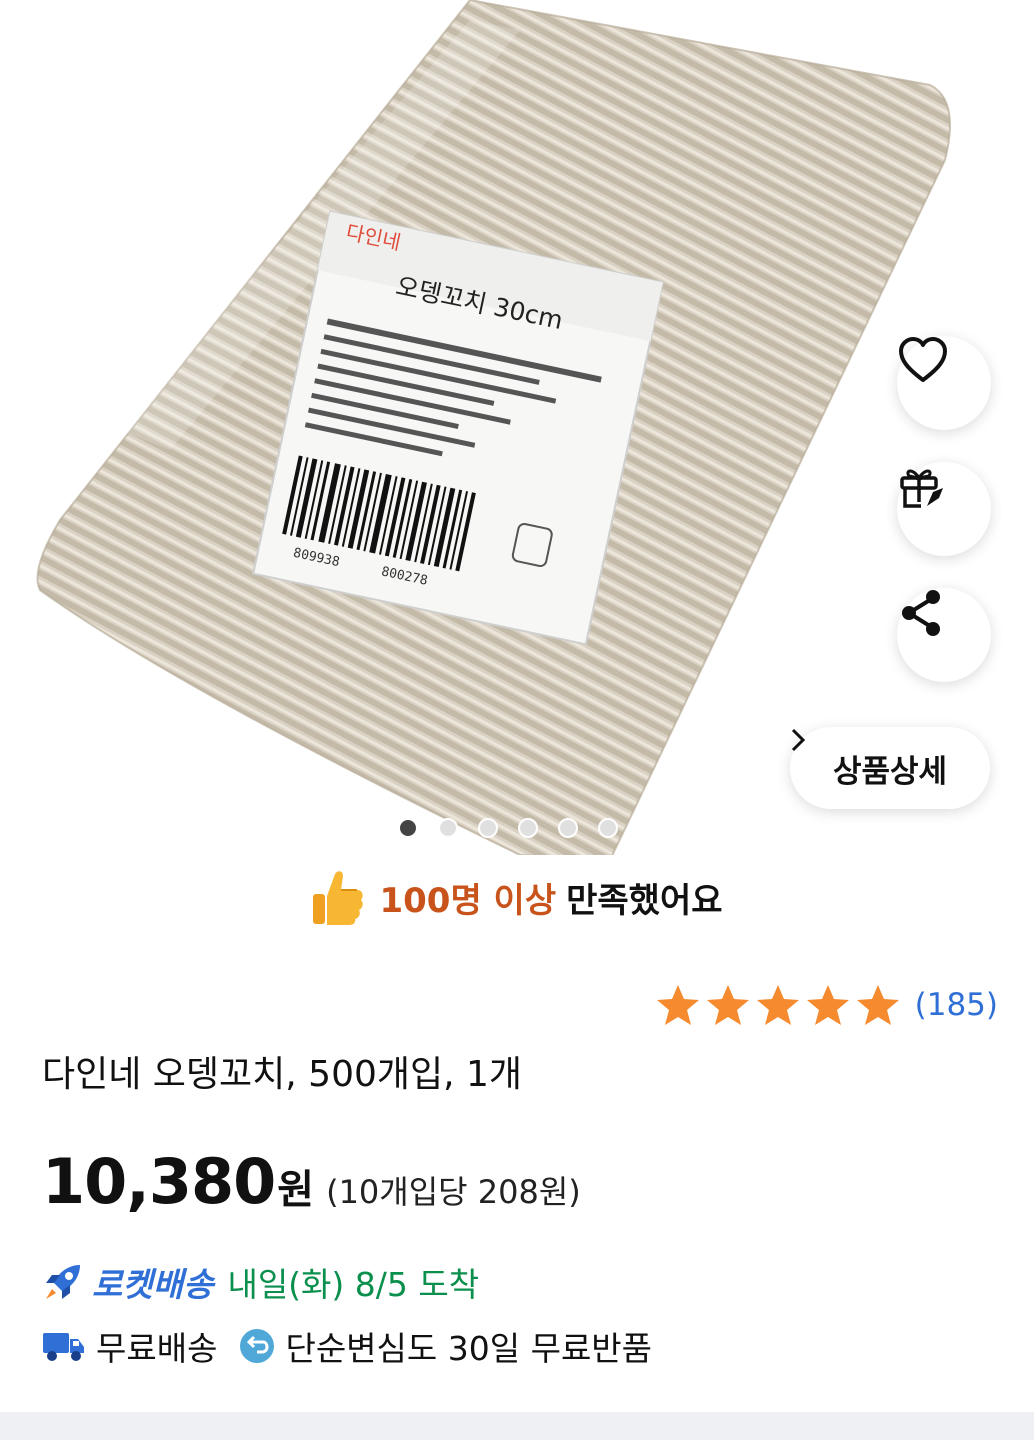 The height and width of the screenshot is (1440, 1034). What do you see at coordinates (157, 1348) in the screenshot?
I see `free-shipping-label: 무료배송` at bounding box center [157, 1348].